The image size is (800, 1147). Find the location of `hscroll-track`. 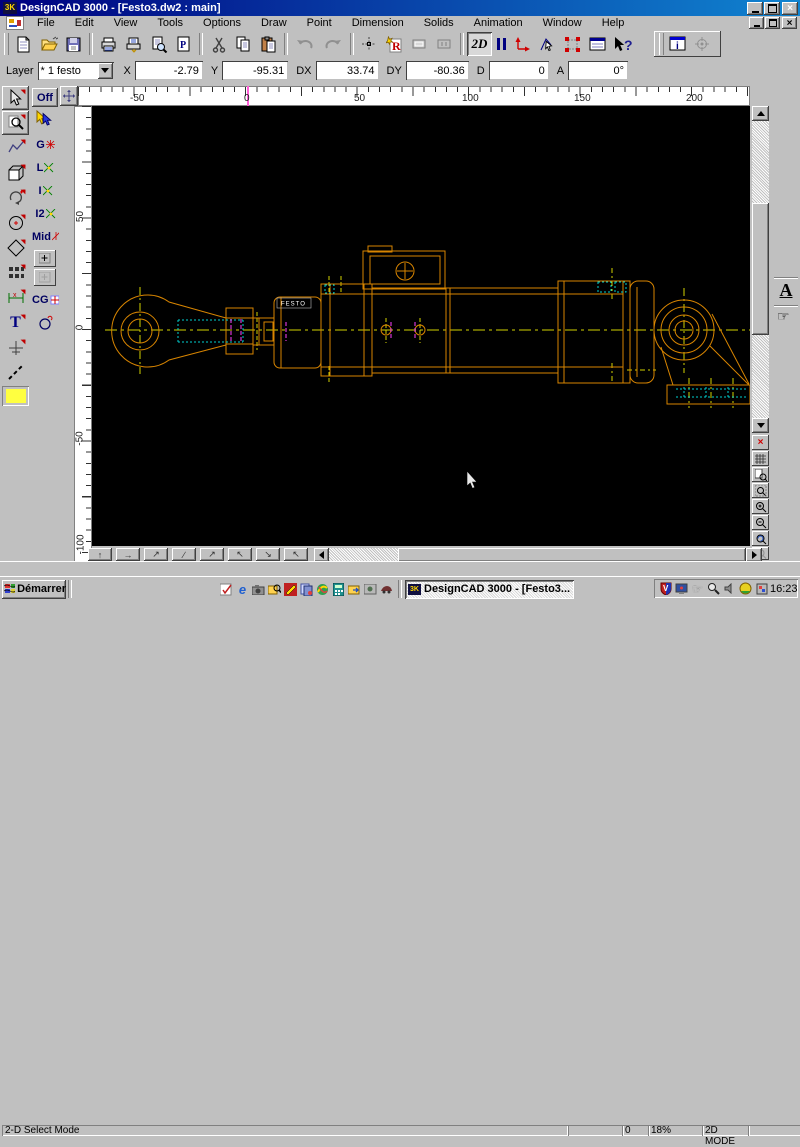

hscroll-track is located at coordinates (537, 555).